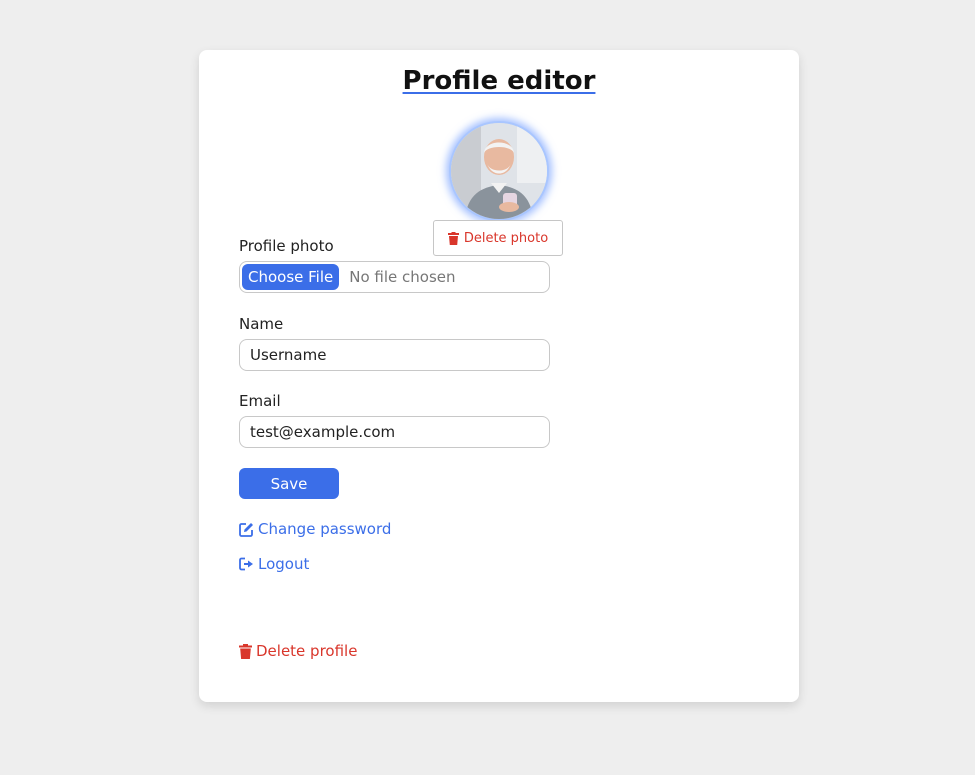  Describe the element at coordinates (291, 277) in the screenshot. I see `choose-file-button: Choose File` at that location.